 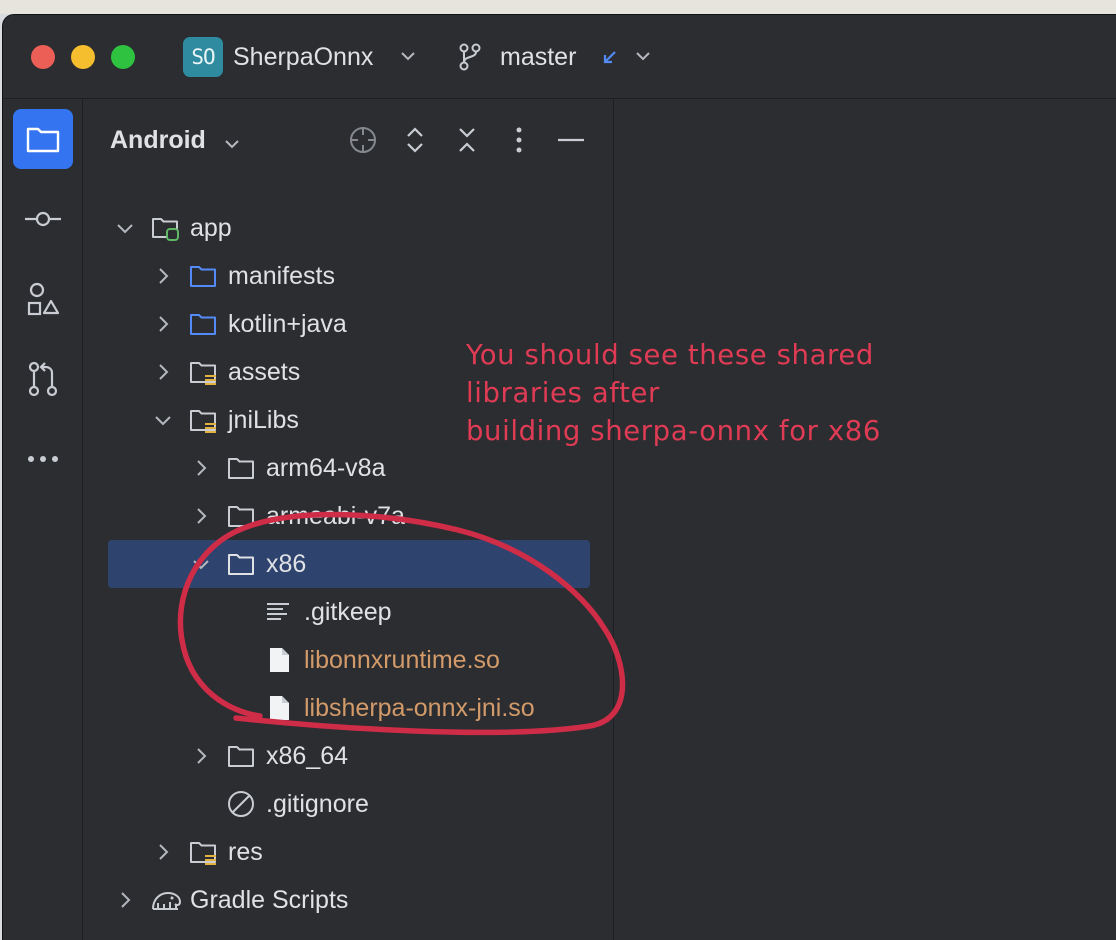 I want to click on commit-icon, so click(x=43, y=219).